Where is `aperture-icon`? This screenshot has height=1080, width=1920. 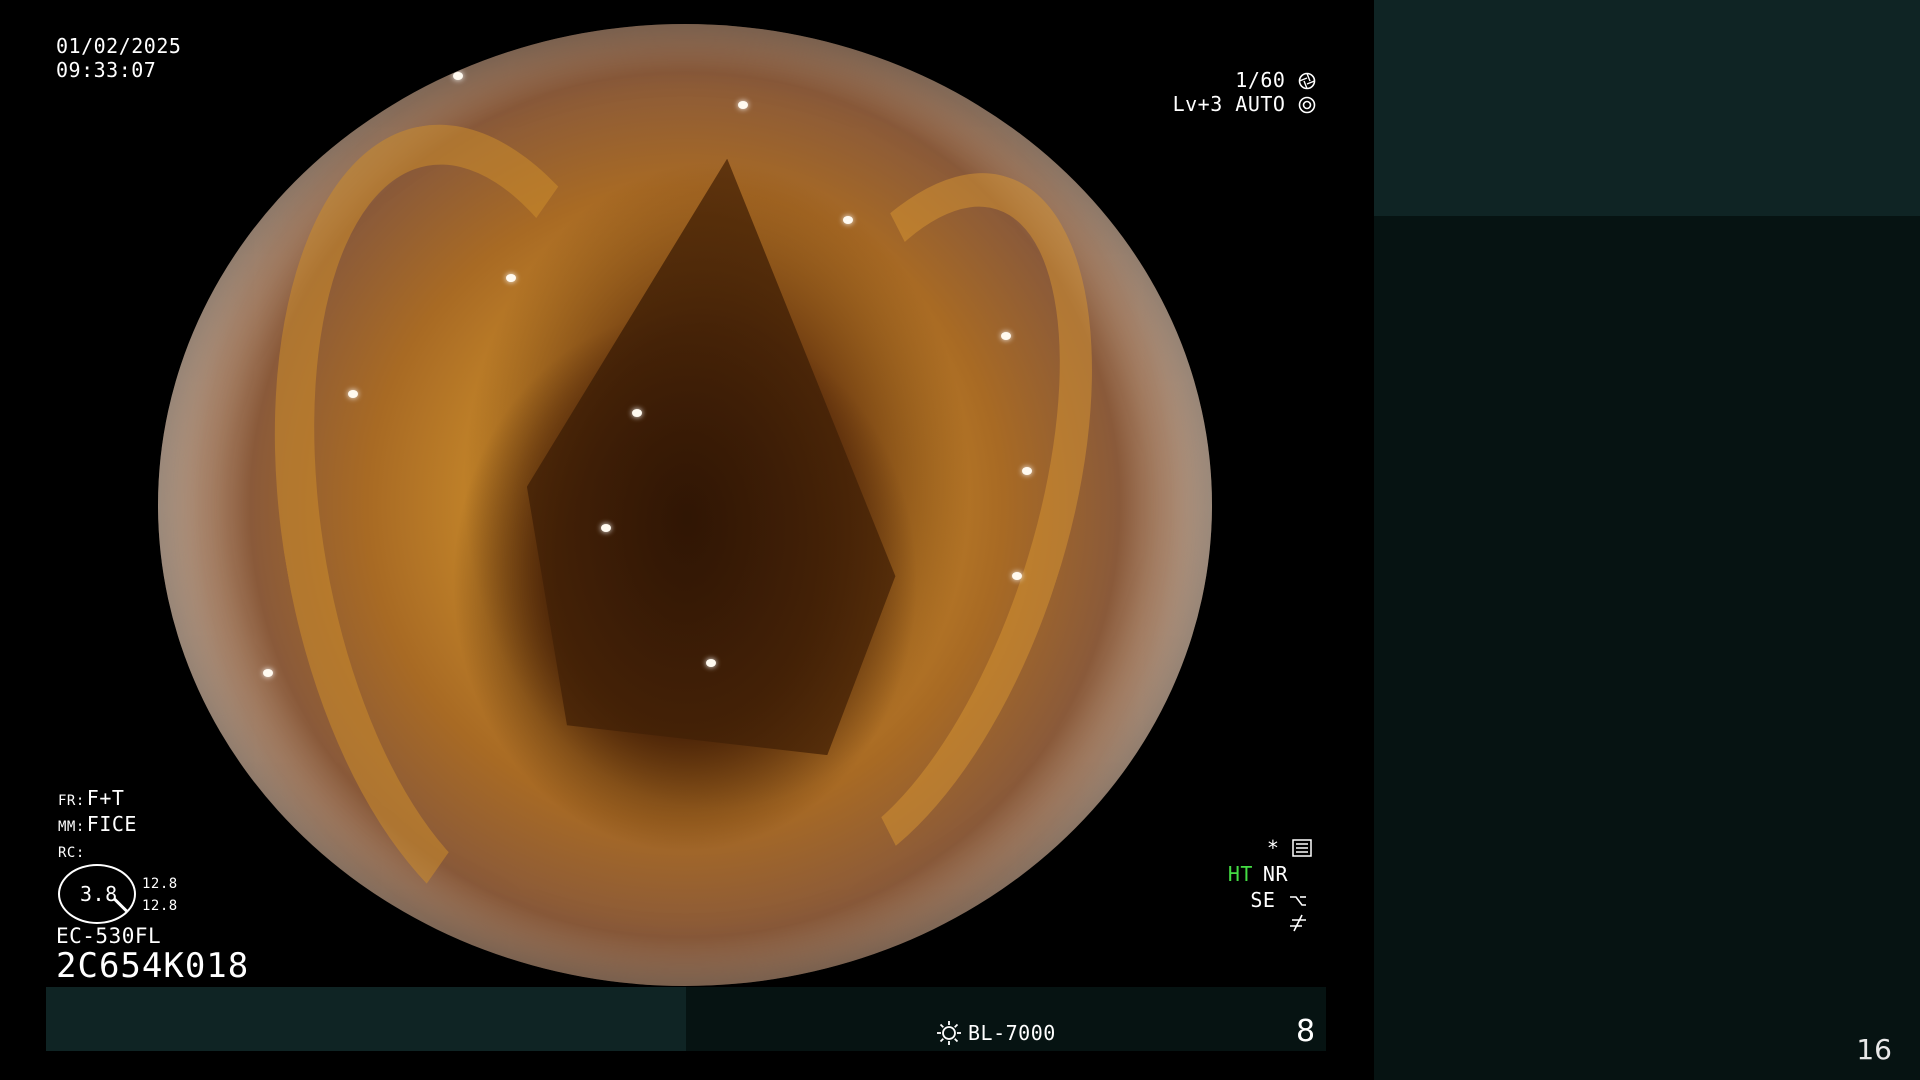
aperture-icon is located at coordinates (1307, 81).